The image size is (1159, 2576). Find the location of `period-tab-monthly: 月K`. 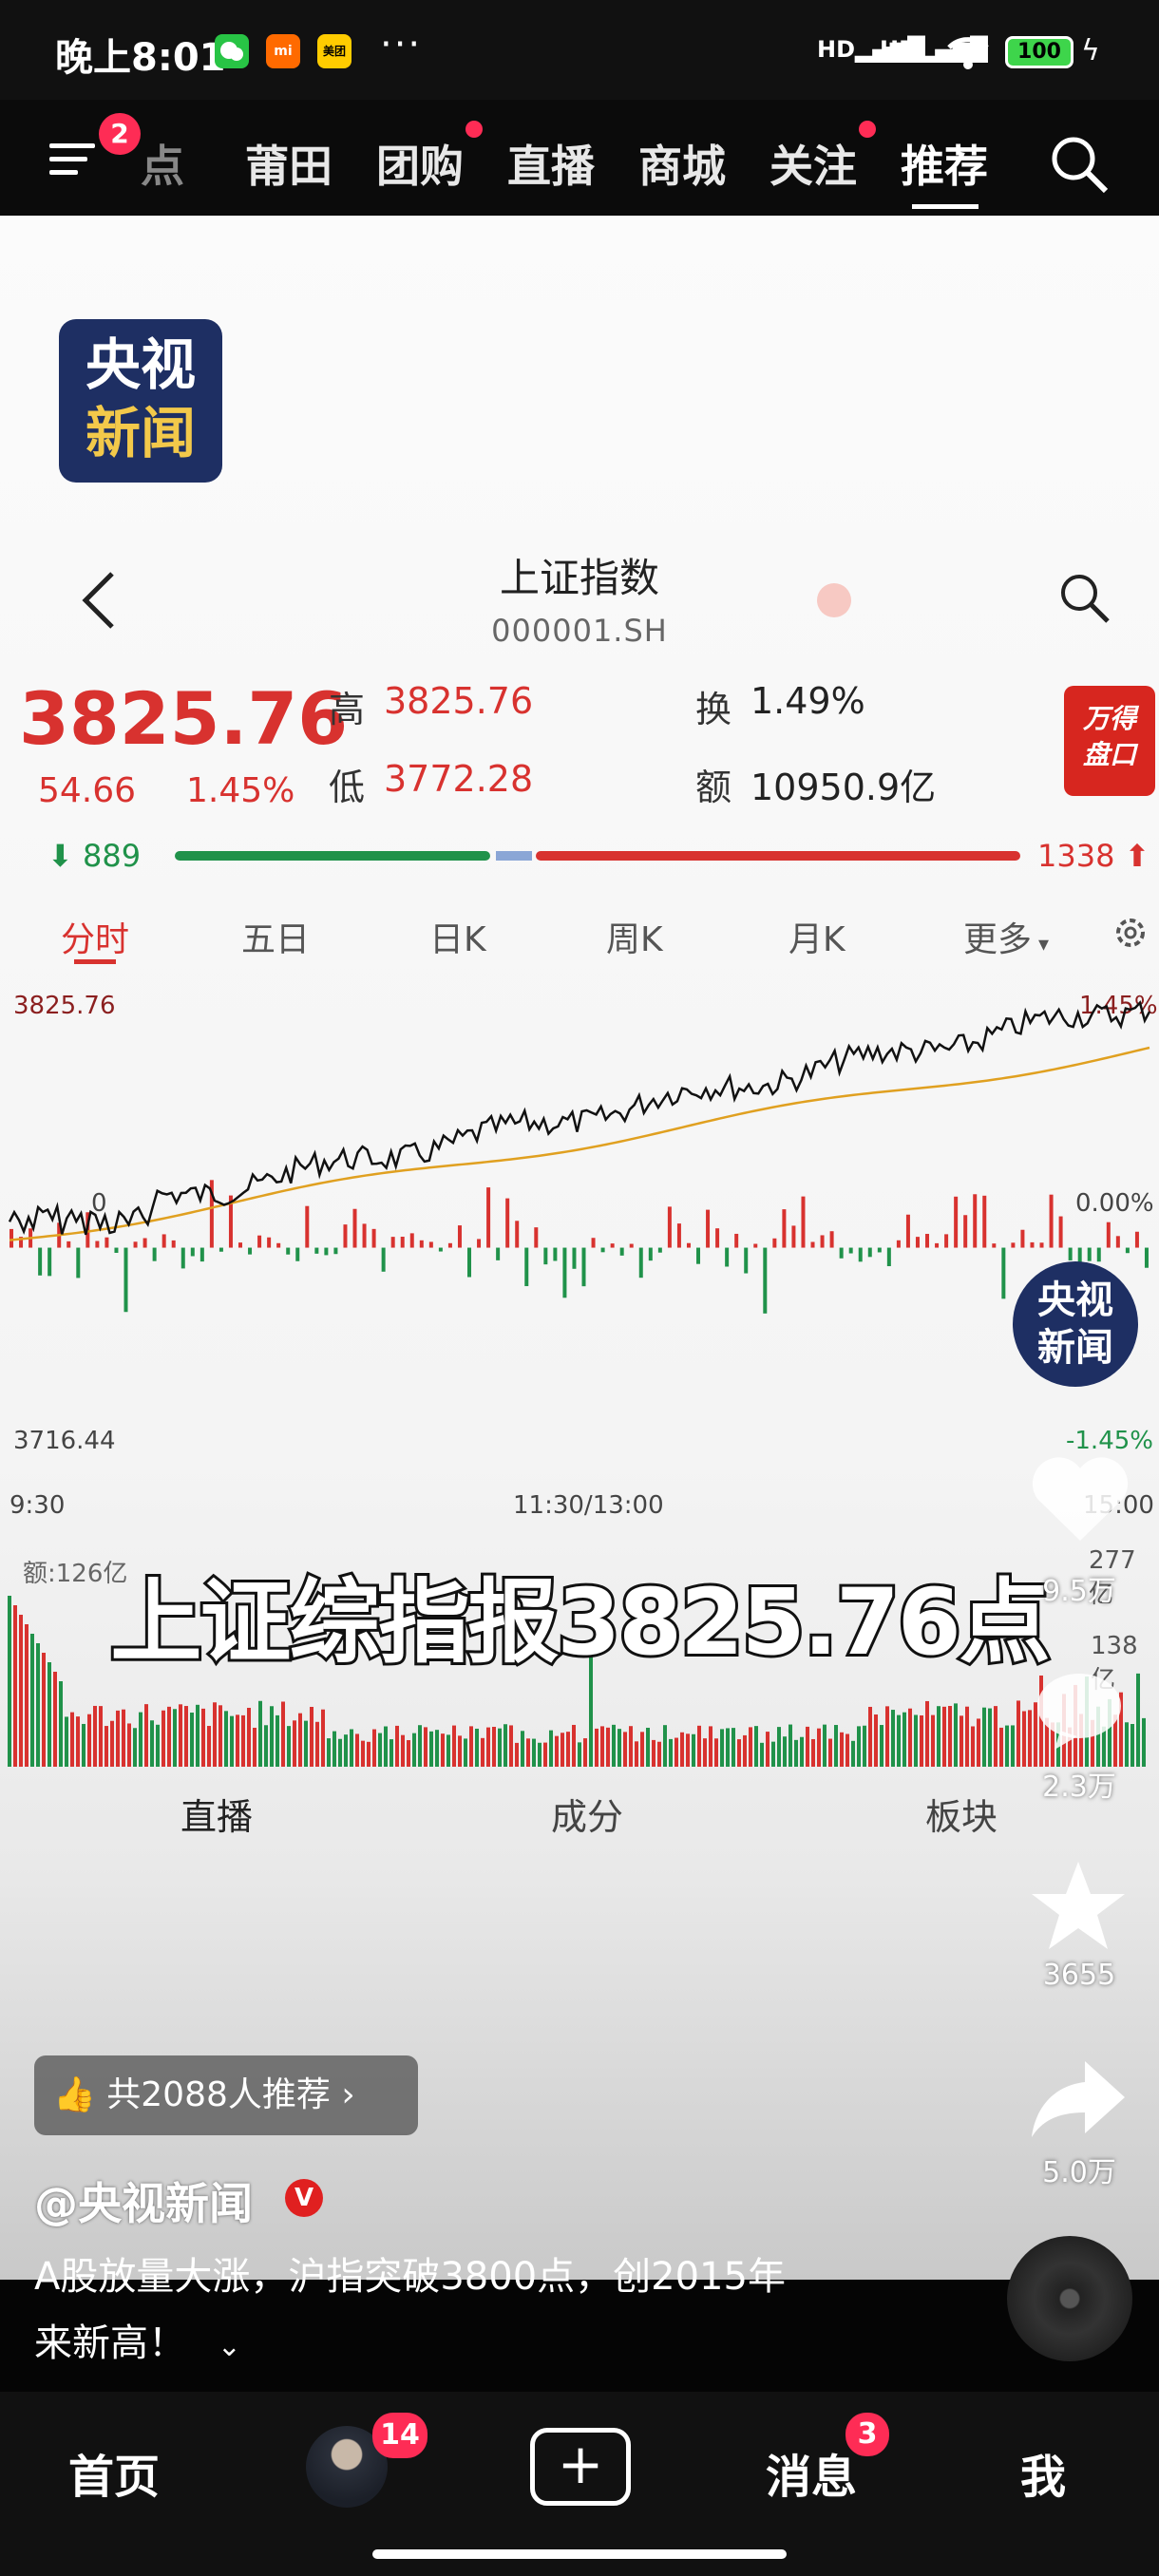

period-tab-monthly: 月K is located at coordinates (817, 936).